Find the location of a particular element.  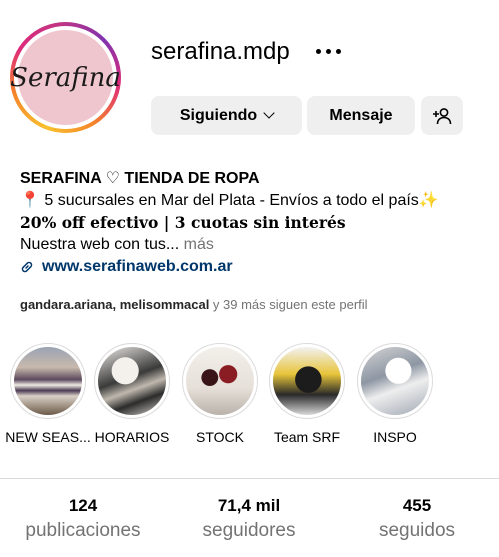

stat-value: 455 is located at coordinates (417, 505).